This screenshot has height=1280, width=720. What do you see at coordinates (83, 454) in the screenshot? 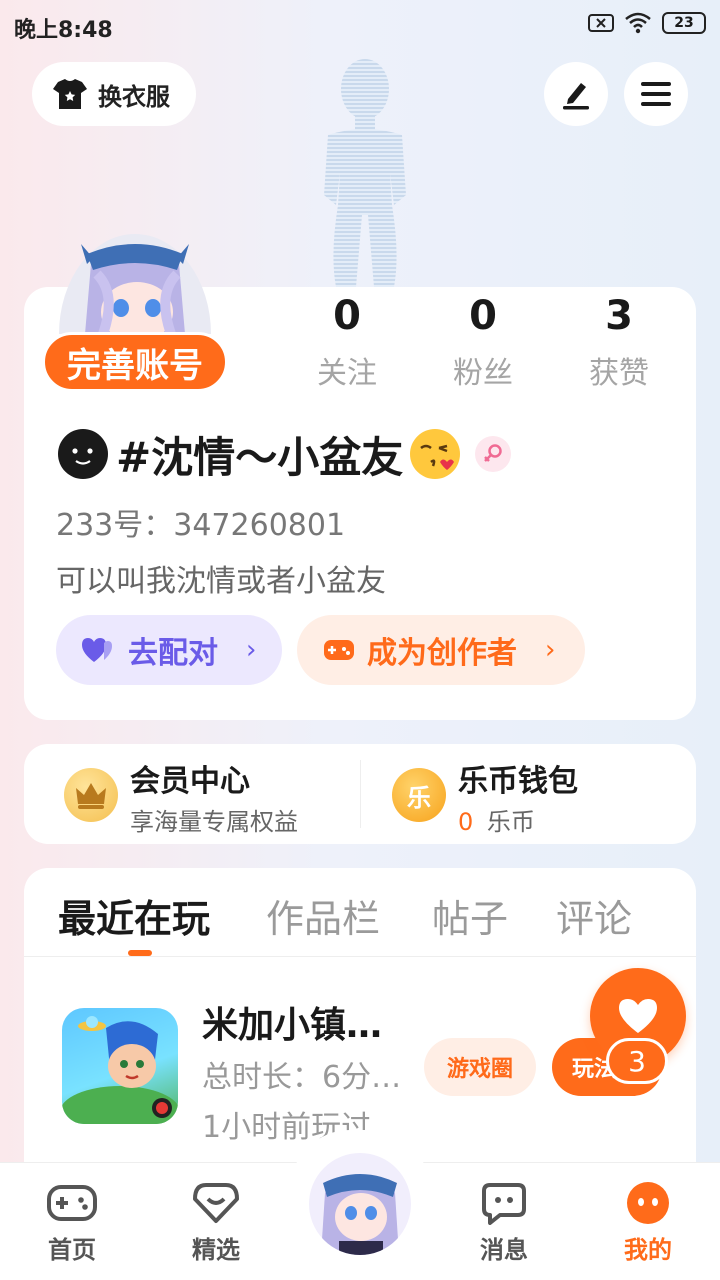
I see `dark-moon-face-icon` at bounding box center [83, 454].